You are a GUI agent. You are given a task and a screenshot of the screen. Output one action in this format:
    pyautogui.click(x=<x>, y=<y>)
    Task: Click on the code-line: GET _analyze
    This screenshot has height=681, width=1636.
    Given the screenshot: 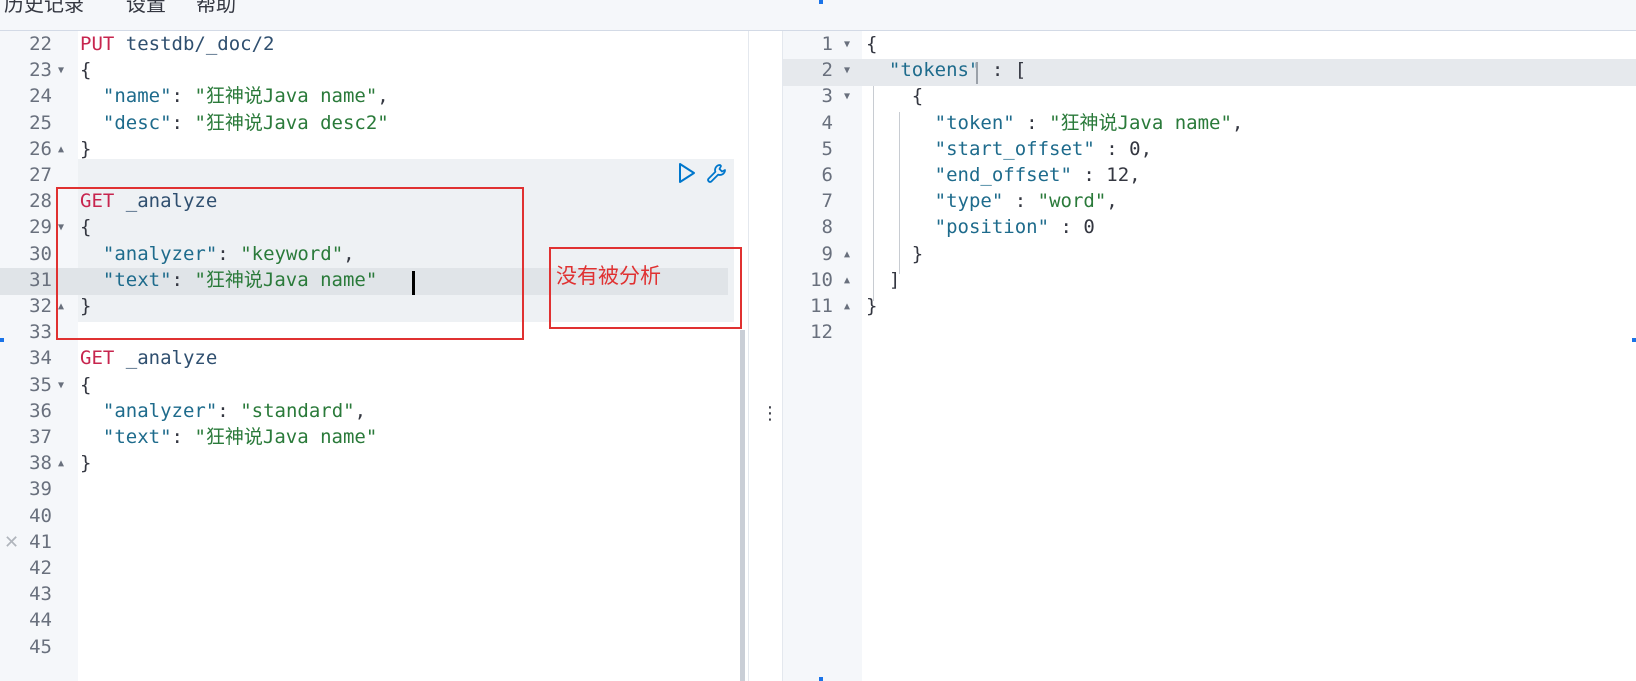 What is the action you would take?
    pyautogui.click(x=148, y=358)
    